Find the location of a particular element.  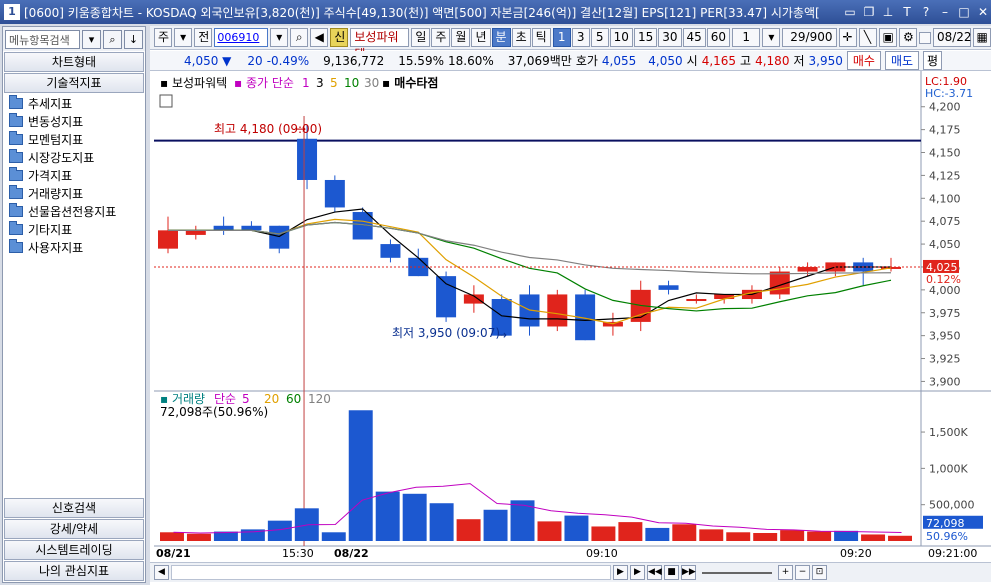

fast-forward-icon: ▶▶ is located at coordinates (688, 572).